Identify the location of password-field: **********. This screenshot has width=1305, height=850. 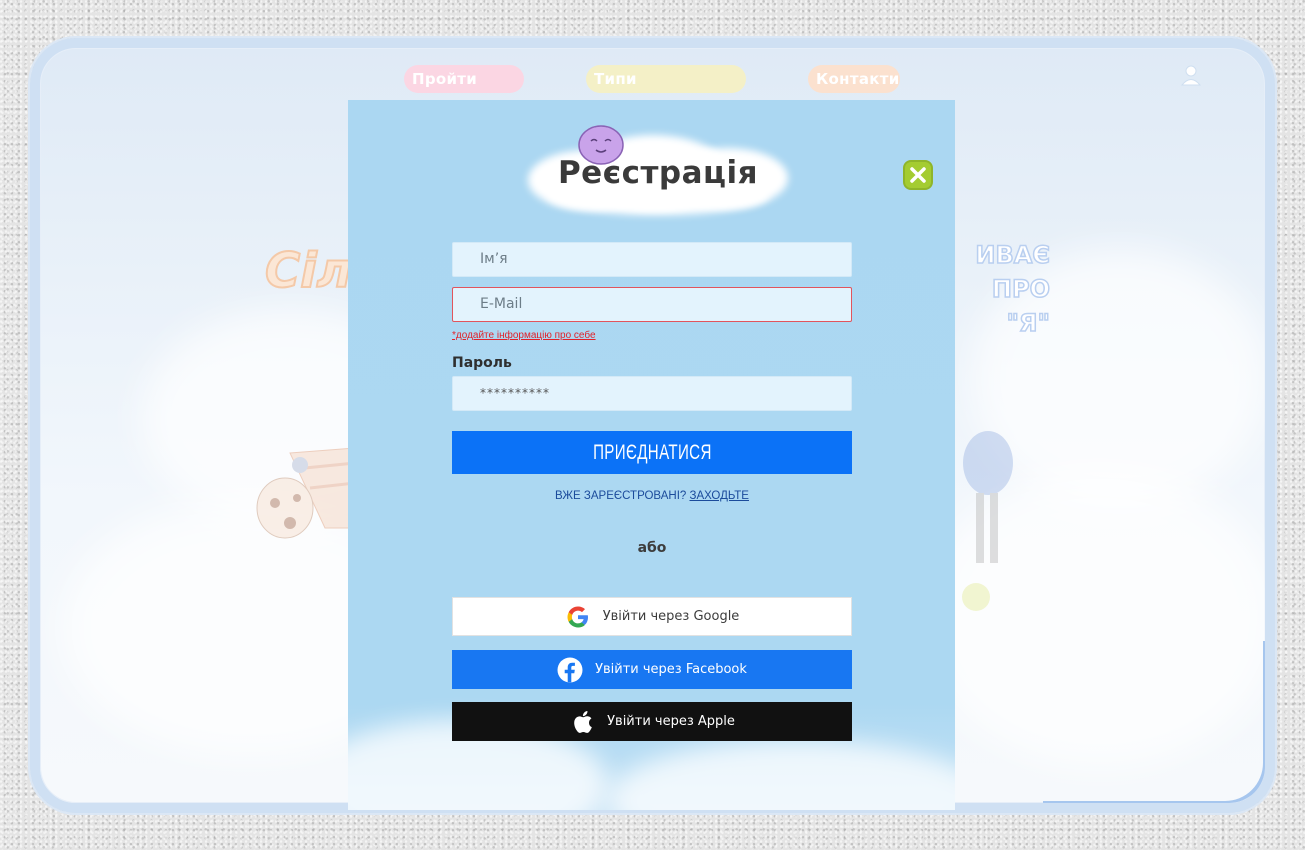
(652, 393).